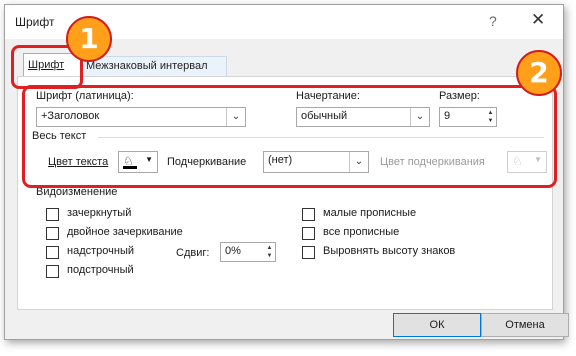  Describe the element at coordinates (52, 214) in the screenshot. I see `strikethrough-checkbox` at that location.